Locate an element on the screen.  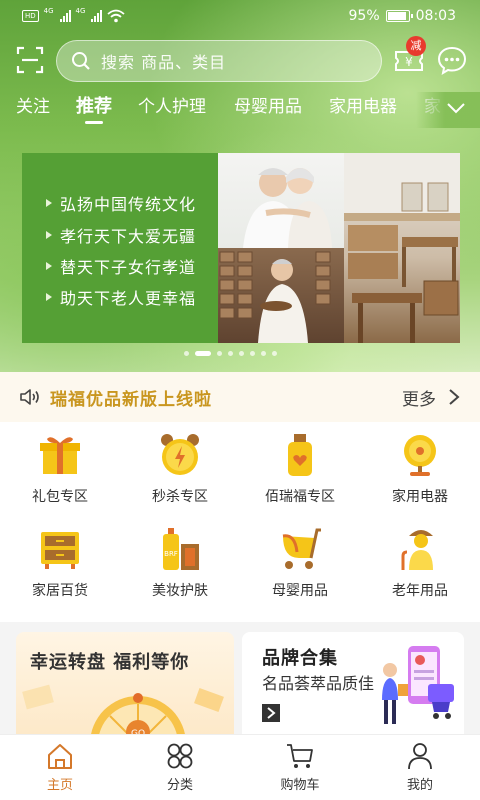
category-tabs: 关注 推荐 个人护理 母婴用品 家用电器 家 is located at coordinates (240, 110).